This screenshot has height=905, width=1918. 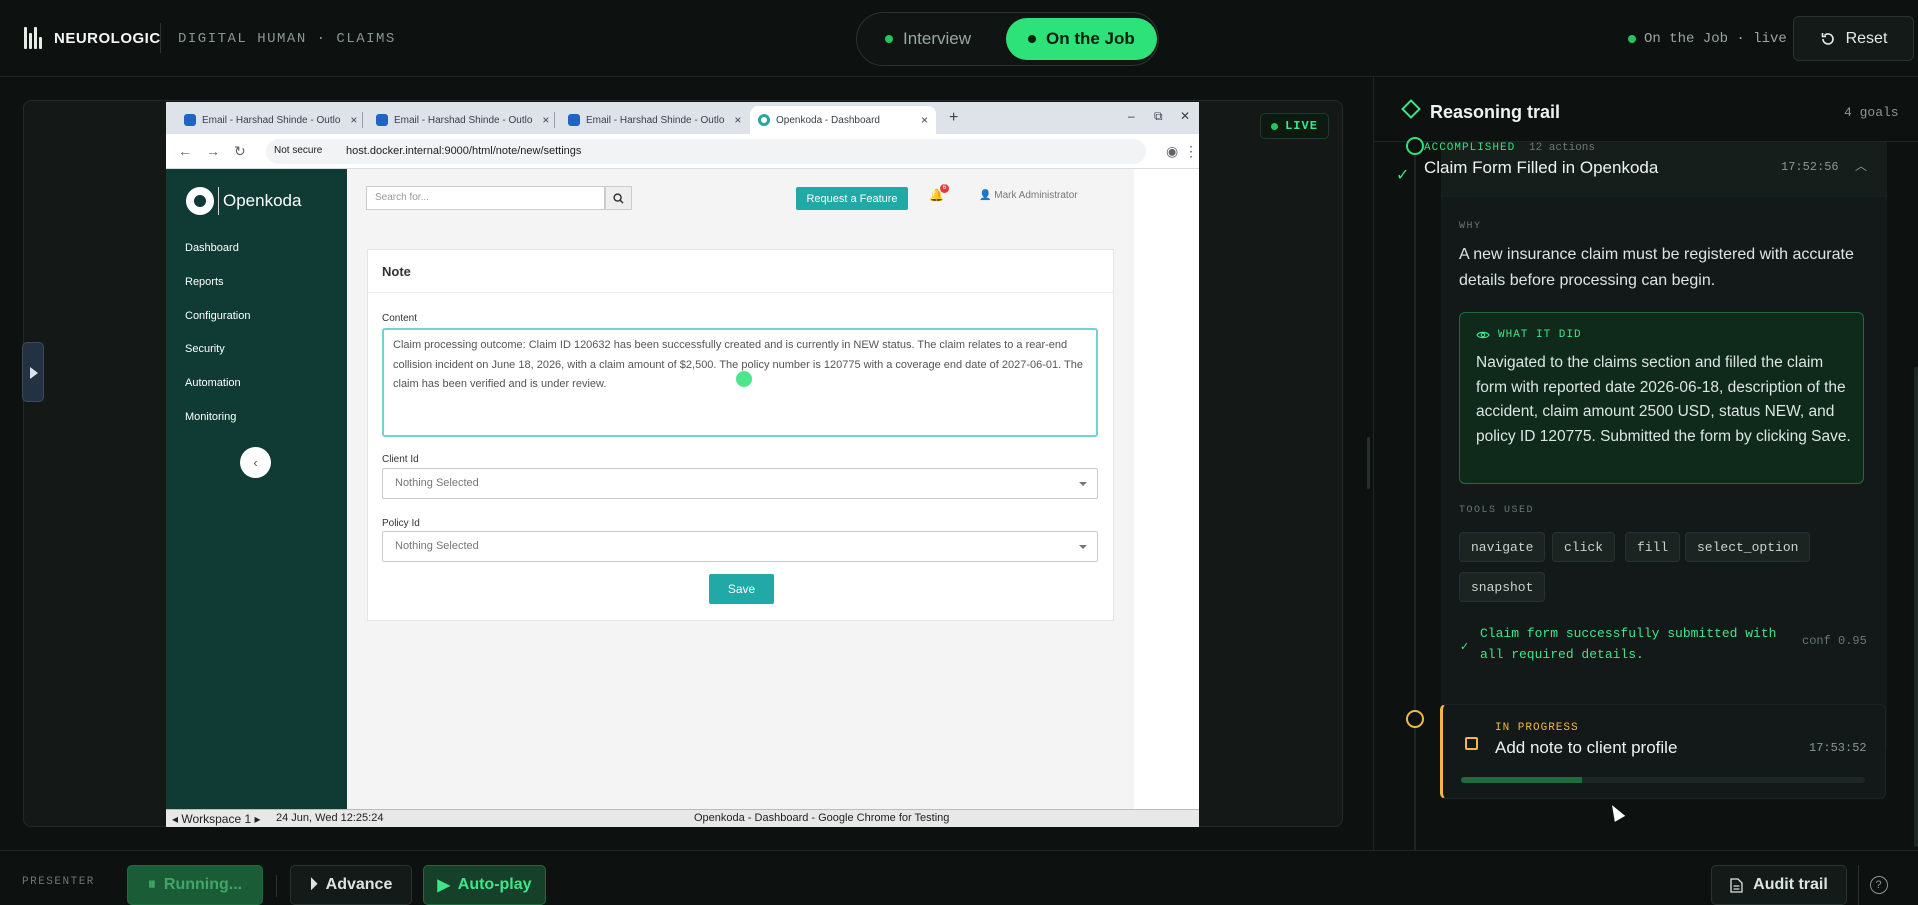 What do you see at coordinates (1415, 719) in the screenshot?
I see `timeline-dot-in-progress` at bounding box center [1415, 719].